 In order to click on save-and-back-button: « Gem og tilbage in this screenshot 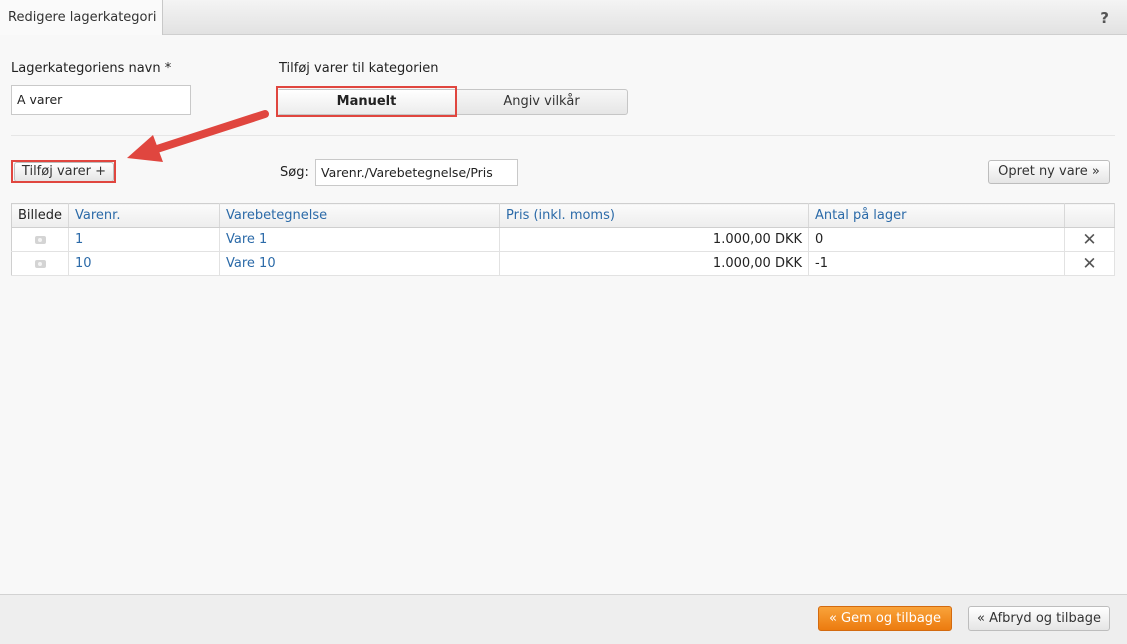, I will do `click(885, 618)`.